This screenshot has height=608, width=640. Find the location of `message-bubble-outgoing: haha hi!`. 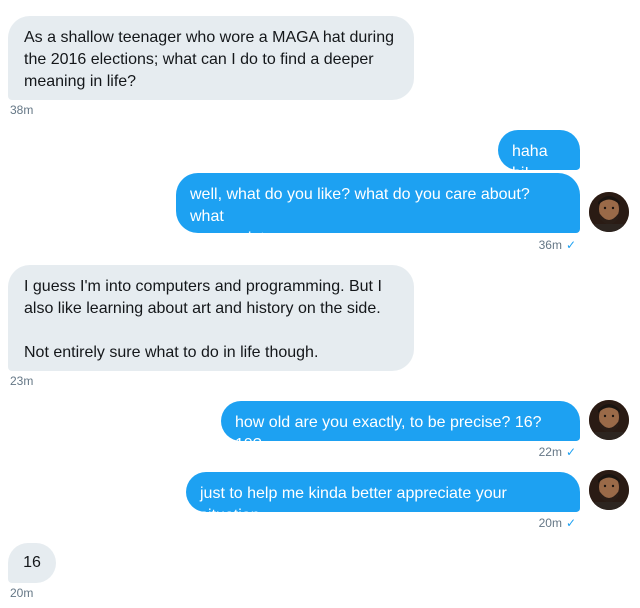

message-bubble-outgoing: haha hi! is located at coordinates (539, 156).